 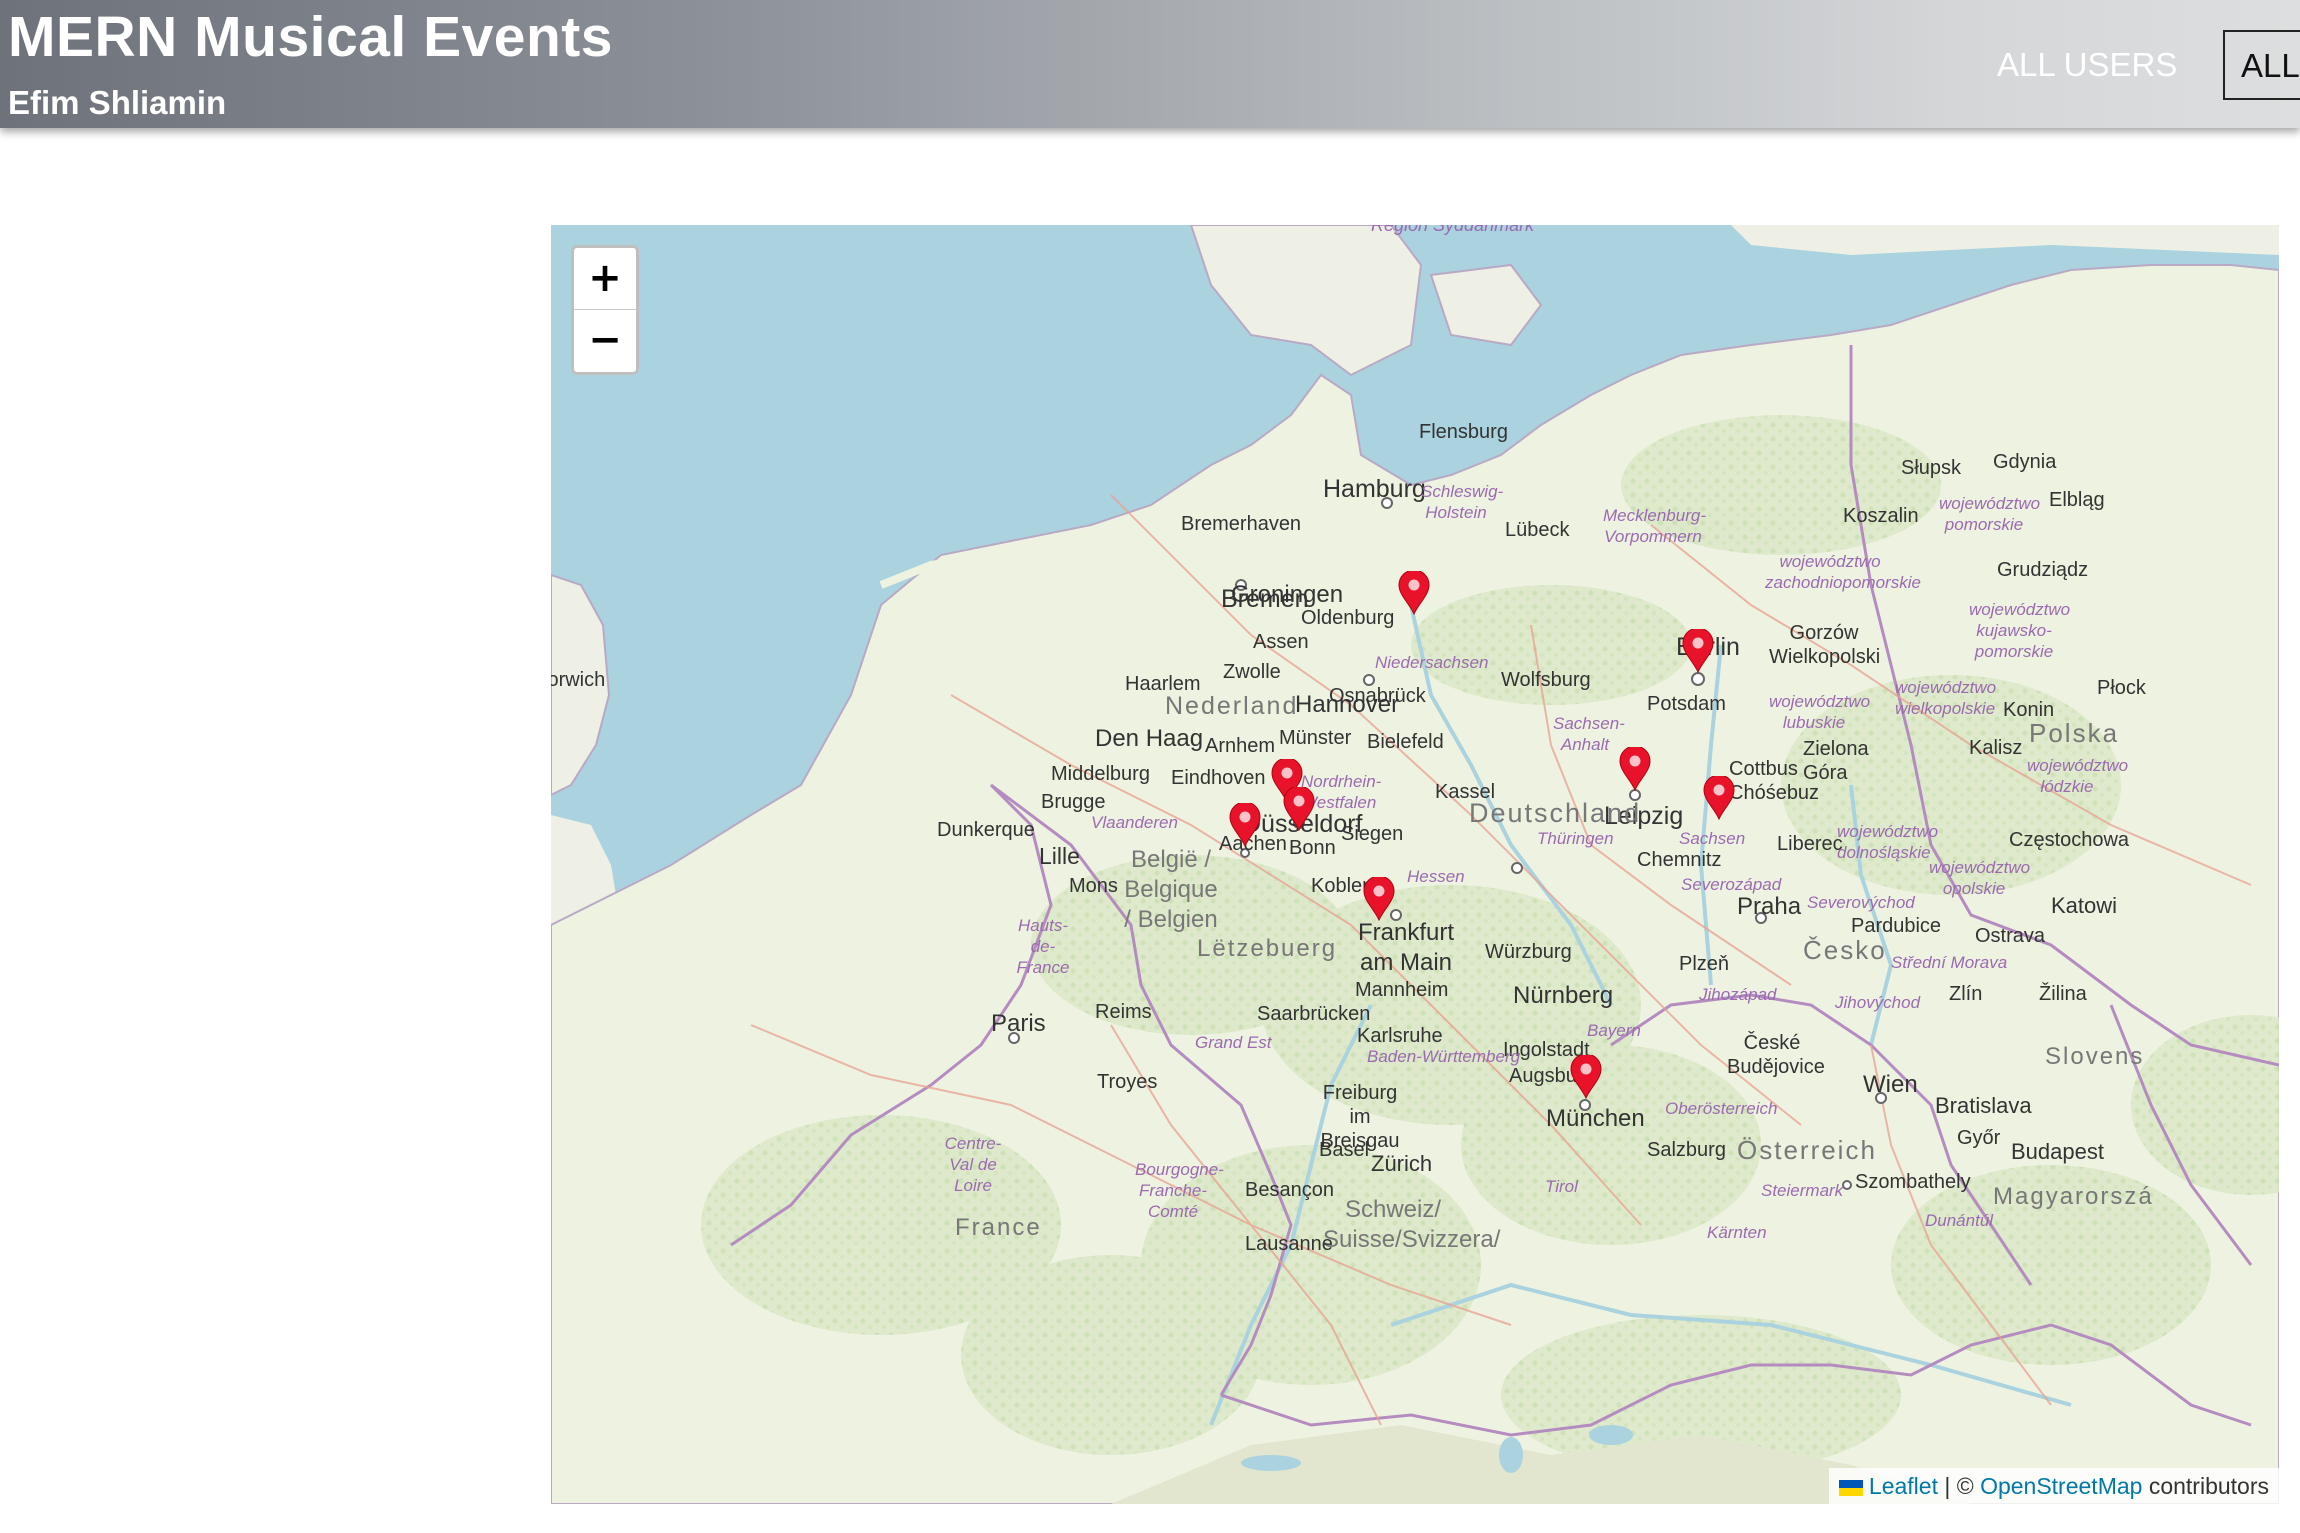 What do you see at coordinates (2261, 65) in the screenshot?
I see `nav-all-events-button: ALL` at bounding box center [2261, 65].